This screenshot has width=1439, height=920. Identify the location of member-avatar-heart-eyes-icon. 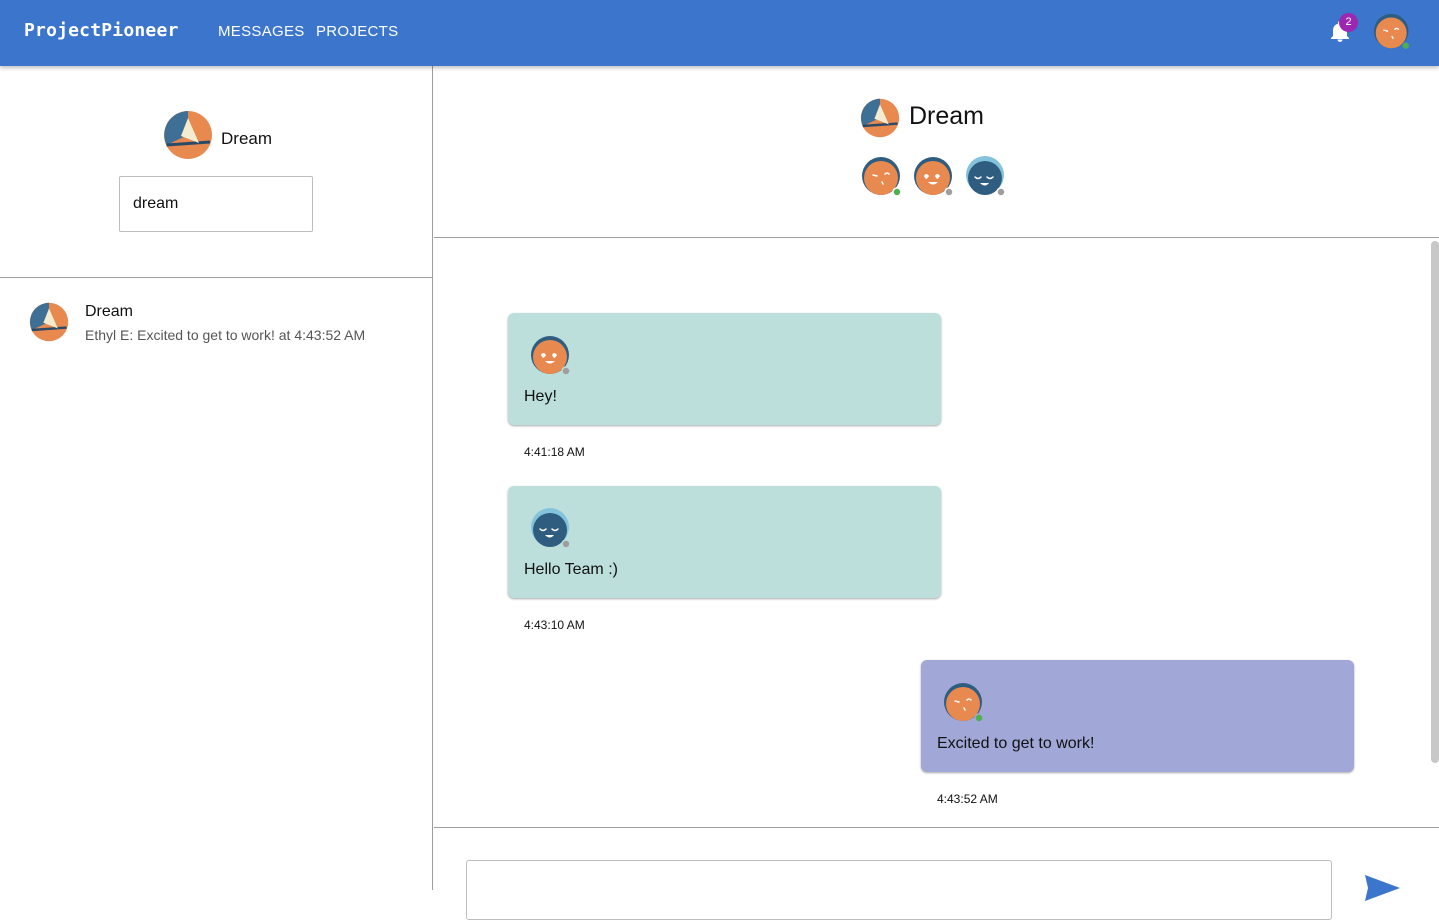
(935, 177).